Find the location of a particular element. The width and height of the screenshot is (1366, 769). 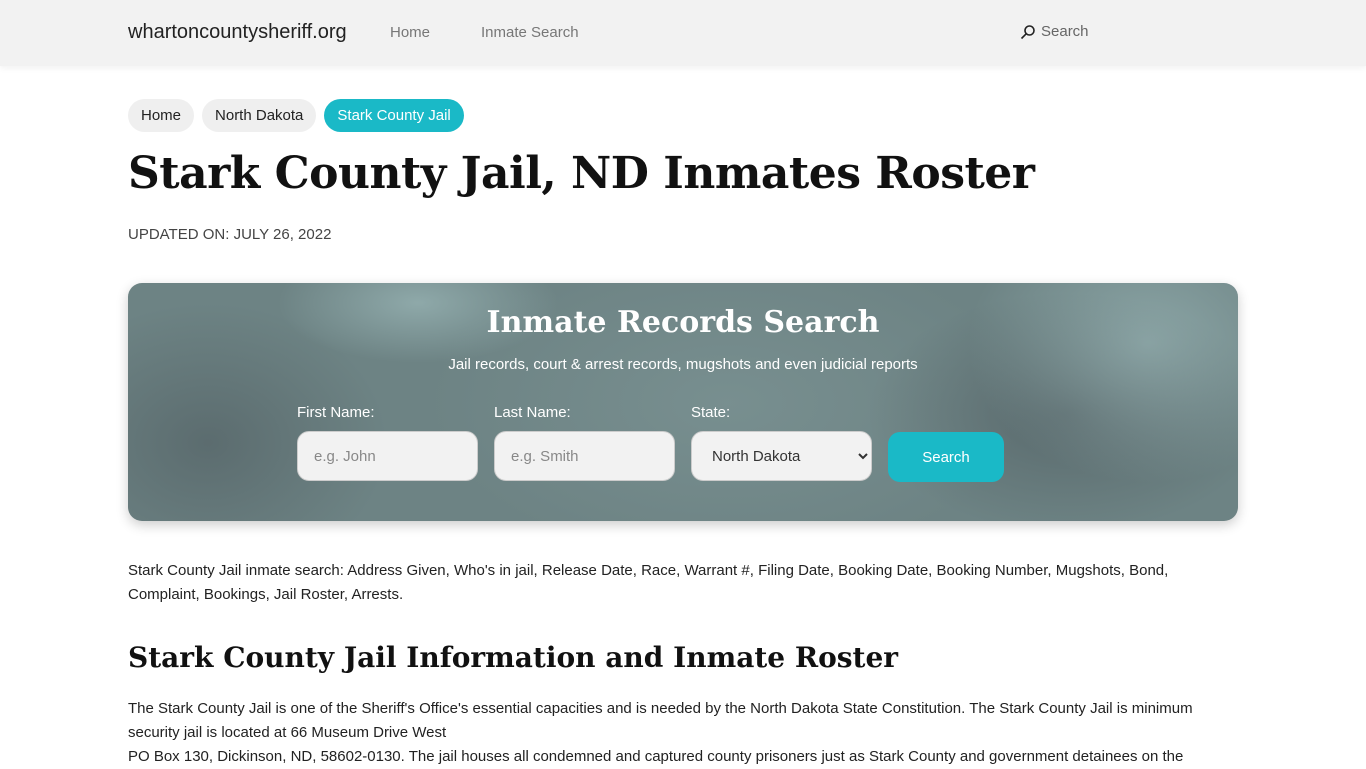

state-select: North Dakota is located at coordinates (781, 456).